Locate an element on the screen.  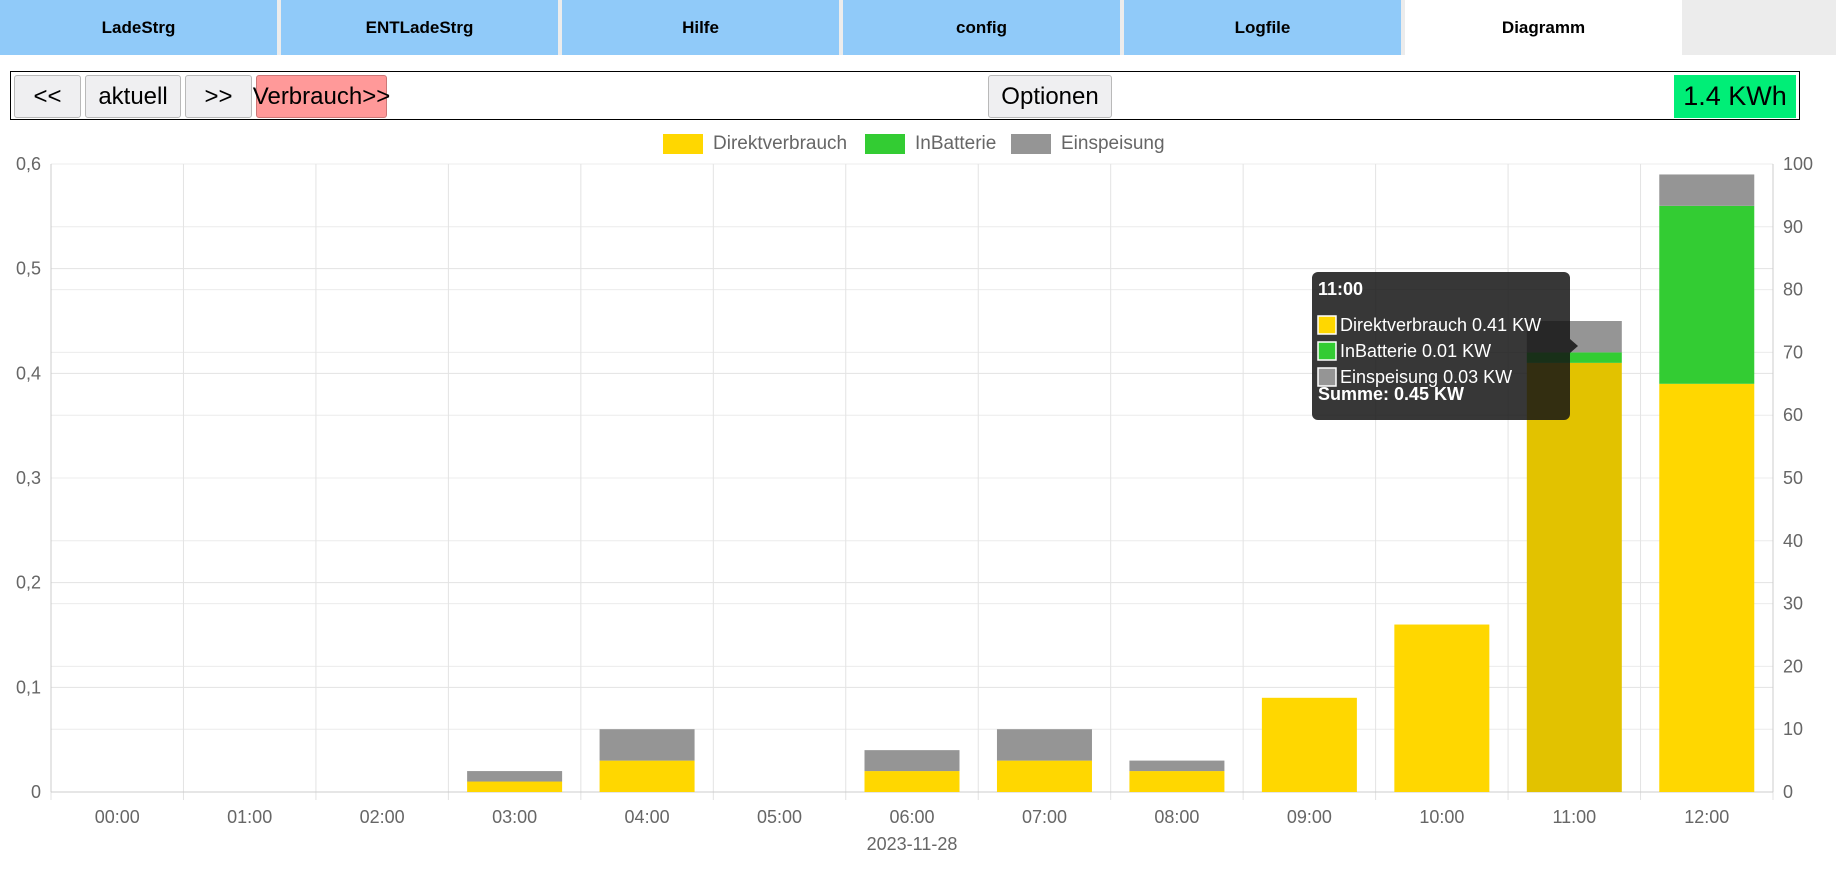
y-tick-label: 0,4 is located at coordinates (28, 373).